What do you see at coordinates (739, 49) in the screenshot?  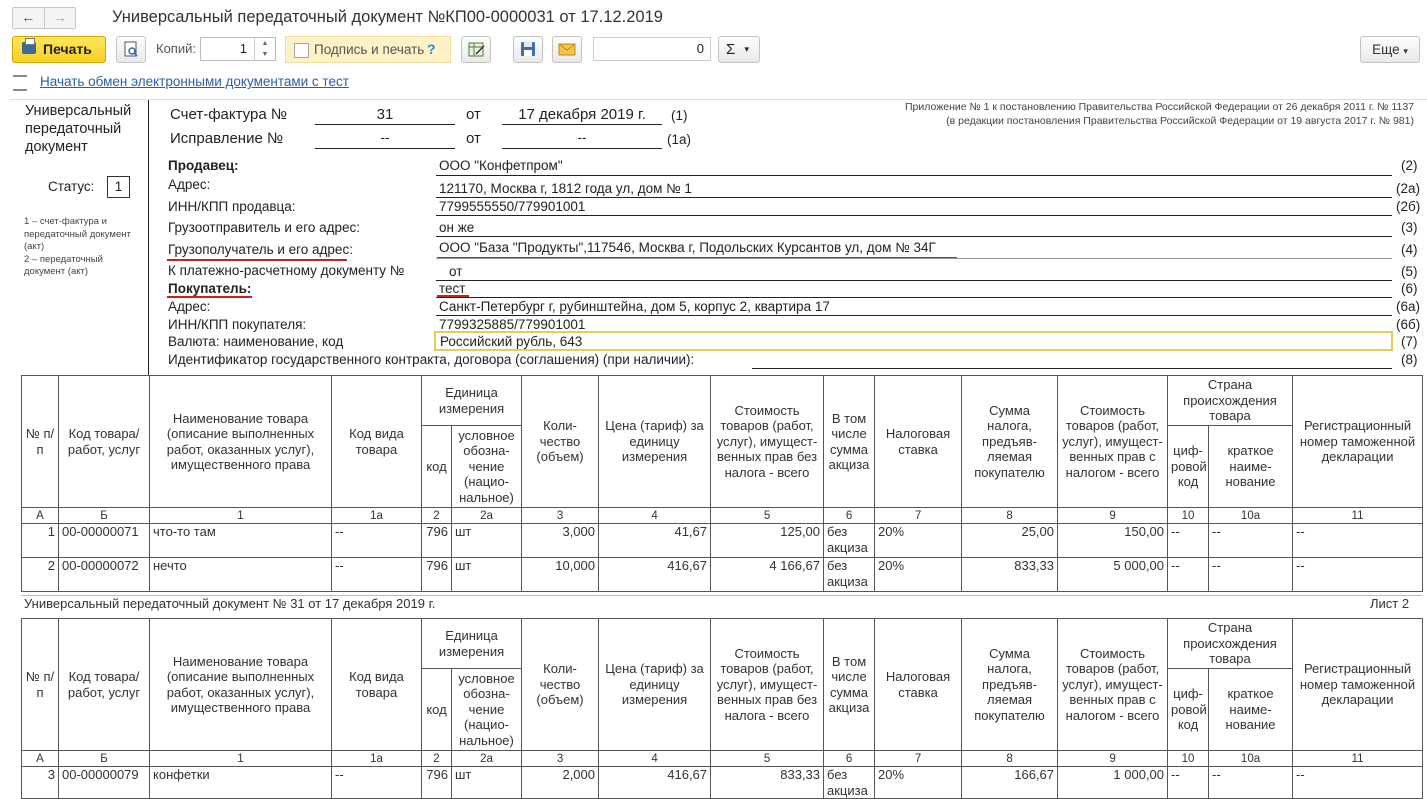 I see `sum-button: Σ ▾` at bounding box center [739, 49].